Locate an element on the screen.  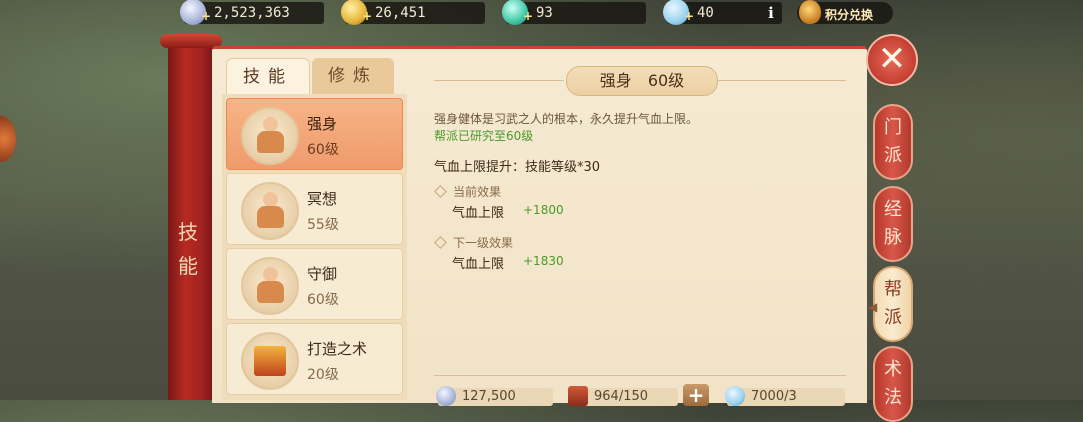
silver-cost-value: 127,500 is located at coordinates (489, 396).